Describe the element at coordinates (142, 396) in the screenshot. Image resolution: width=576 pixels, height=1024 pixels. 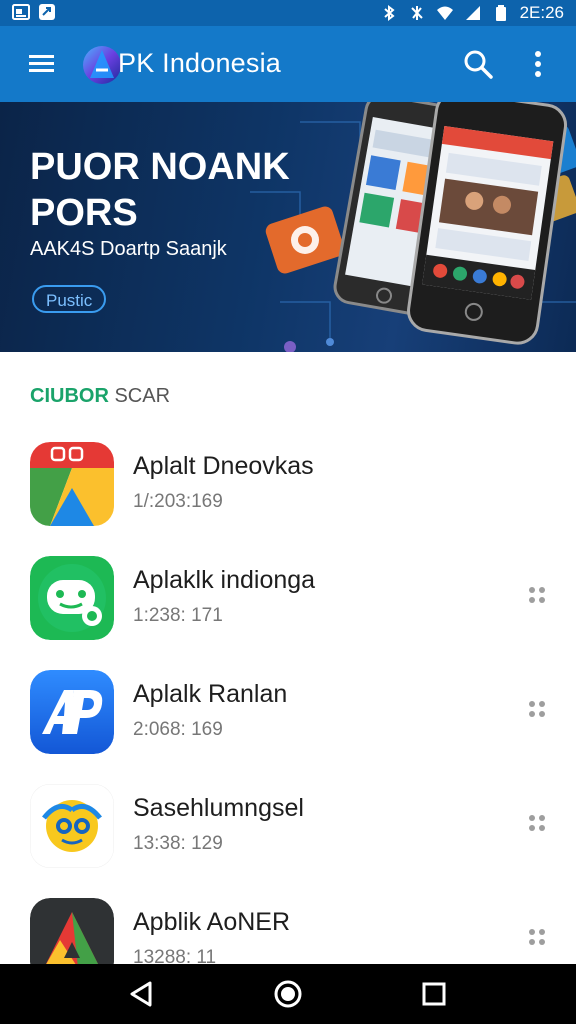
I see `section-header-rest: SCAR` at that location.